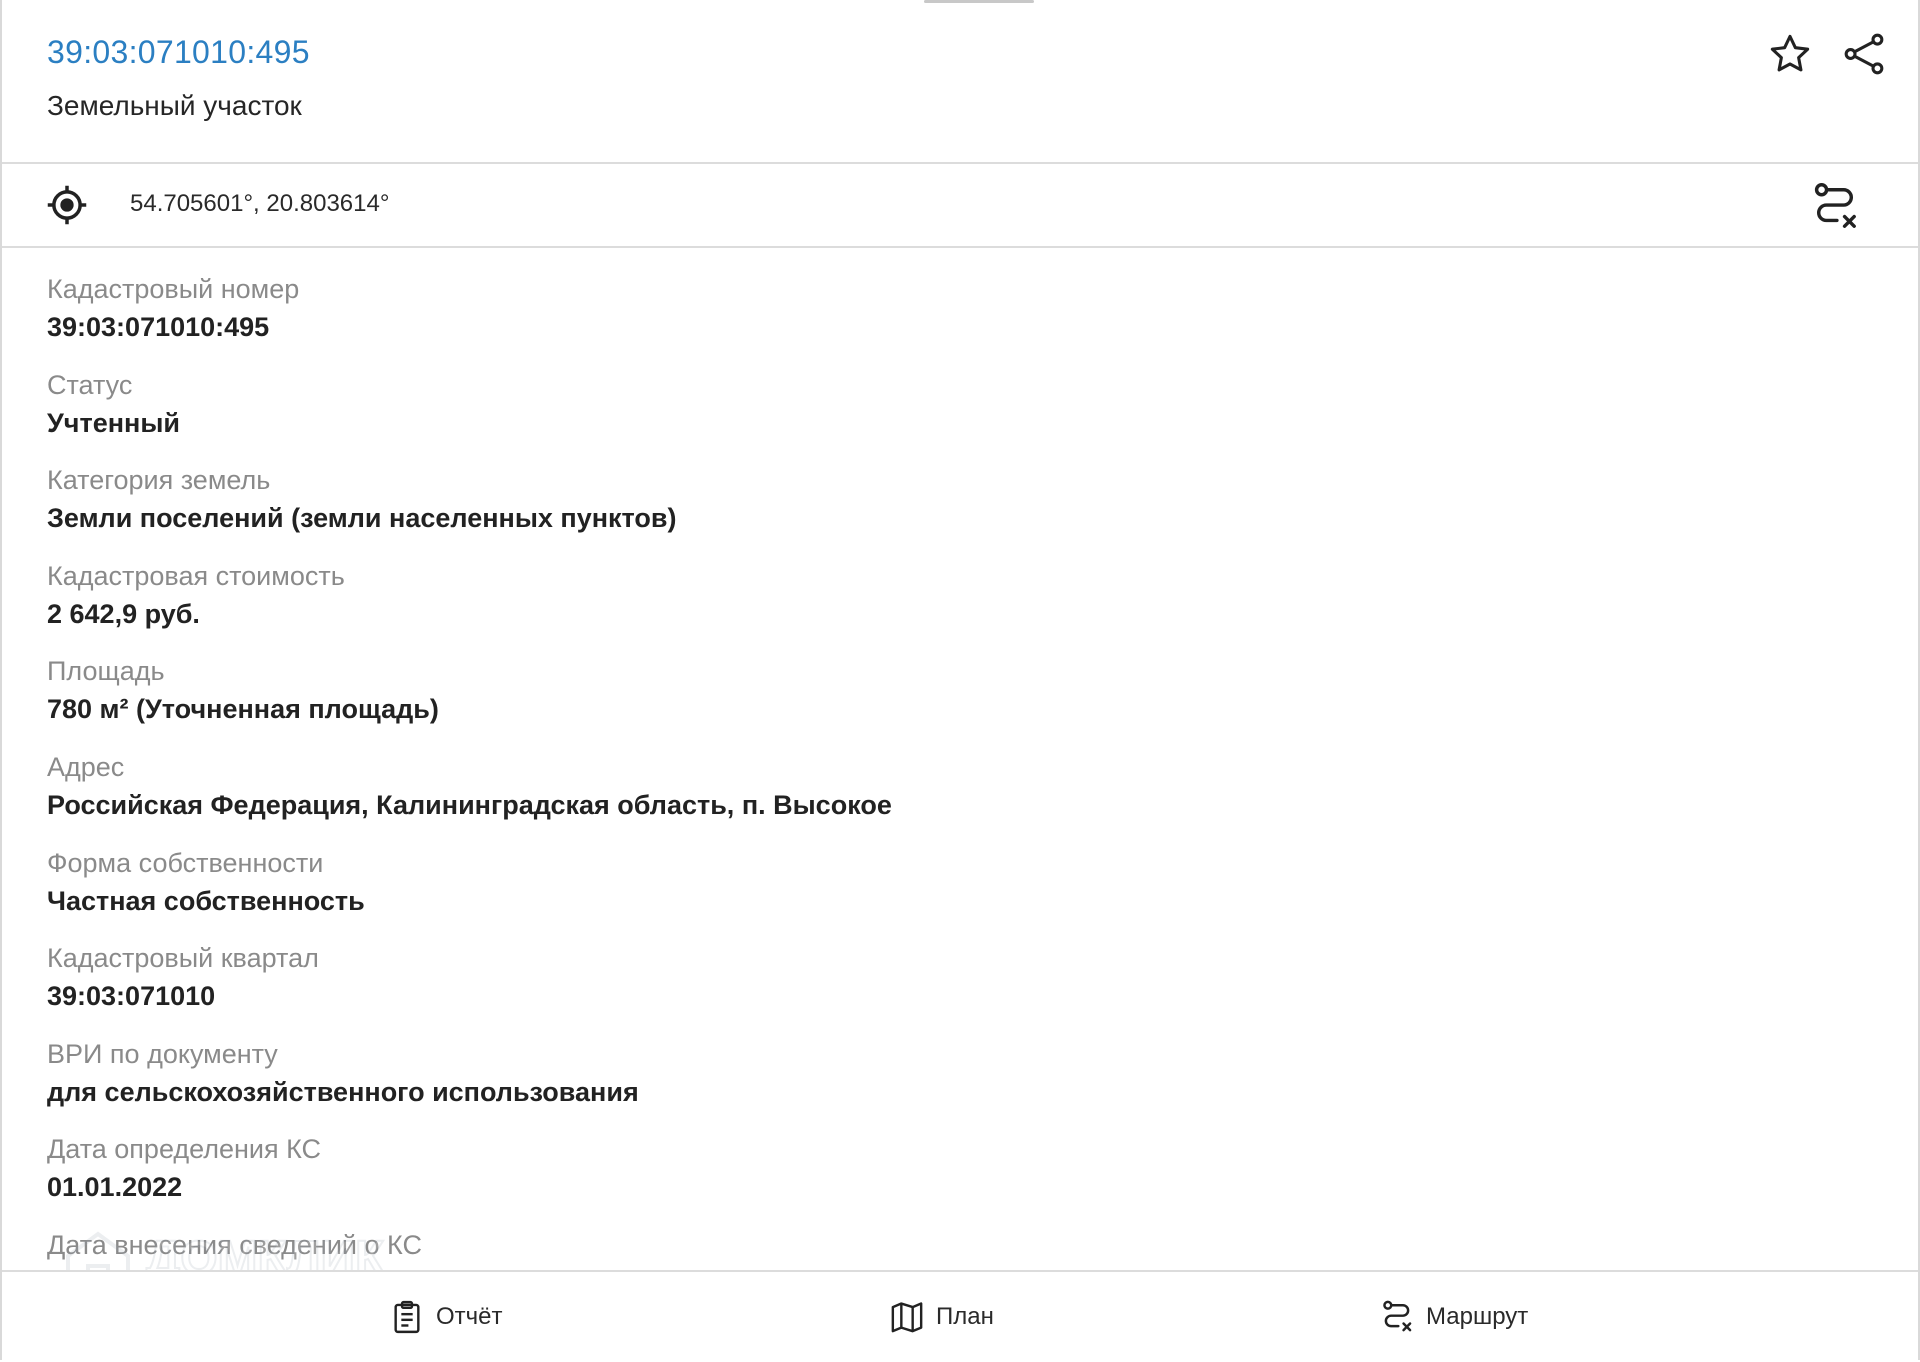 The width and height of the screenshot is (1920, 1362). What do you see at coordinates (907, 1317) in the screenshot?
I see `map-icon` at bounding box center [907, 1317].